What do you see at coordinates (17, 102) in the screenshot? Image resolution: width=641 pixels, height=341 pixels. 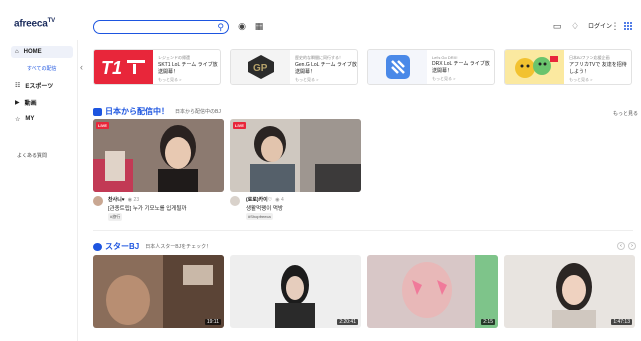 I see `video-icon: ▶` at bounding box center [17, 102].